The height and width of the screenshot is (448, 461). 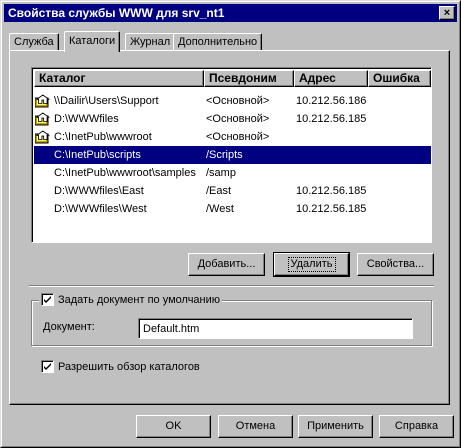 I want to click on directory-cell: C:\InetPub\wwwroot\samples, so click(x=125, y=173).